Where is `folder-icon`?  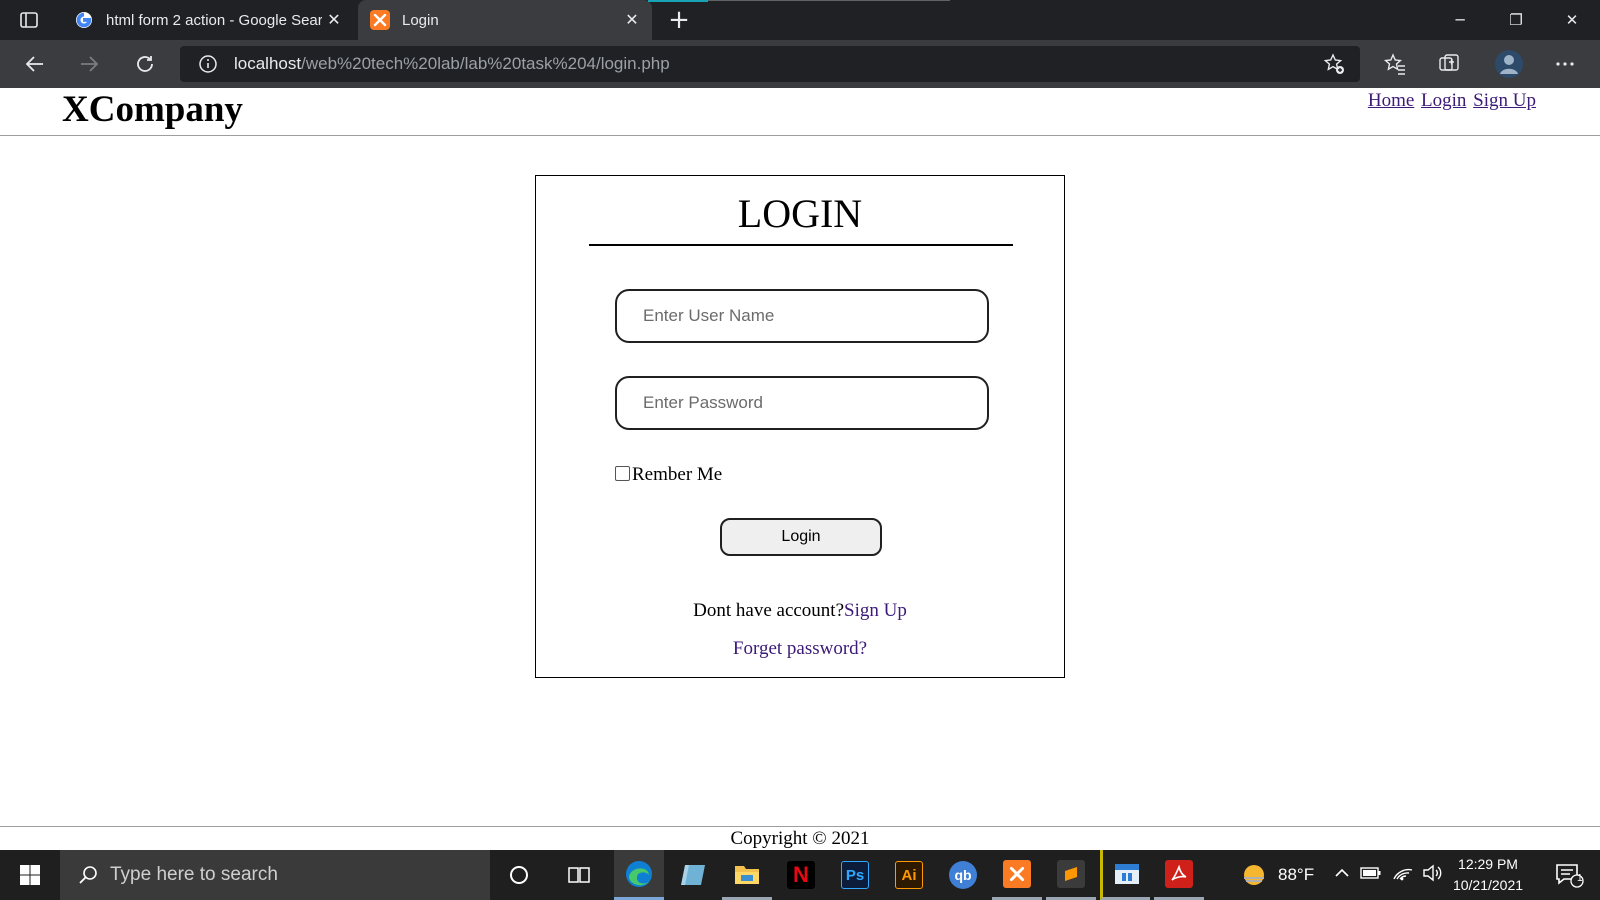
folder-icon is located at coordinates (747, 874).